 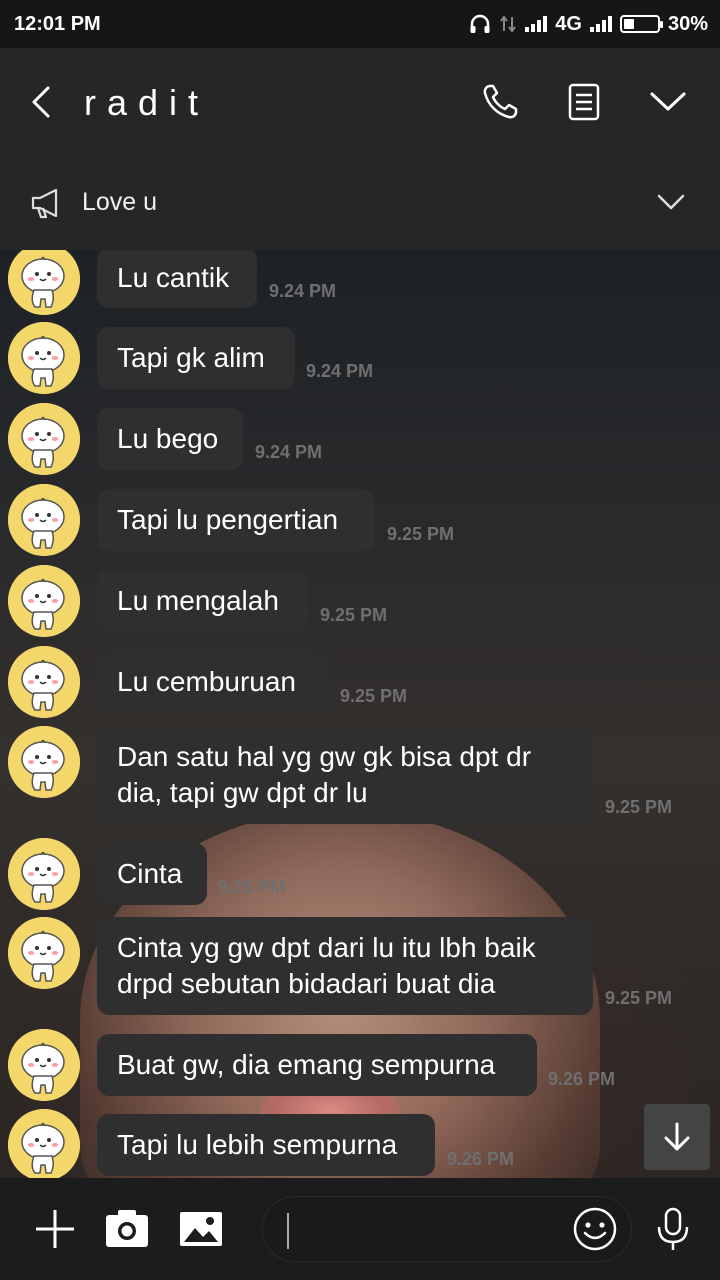 I want to click on message-row: Tapi lu lebih sempurna 9.26 PM, so click(x=360, y=1143).